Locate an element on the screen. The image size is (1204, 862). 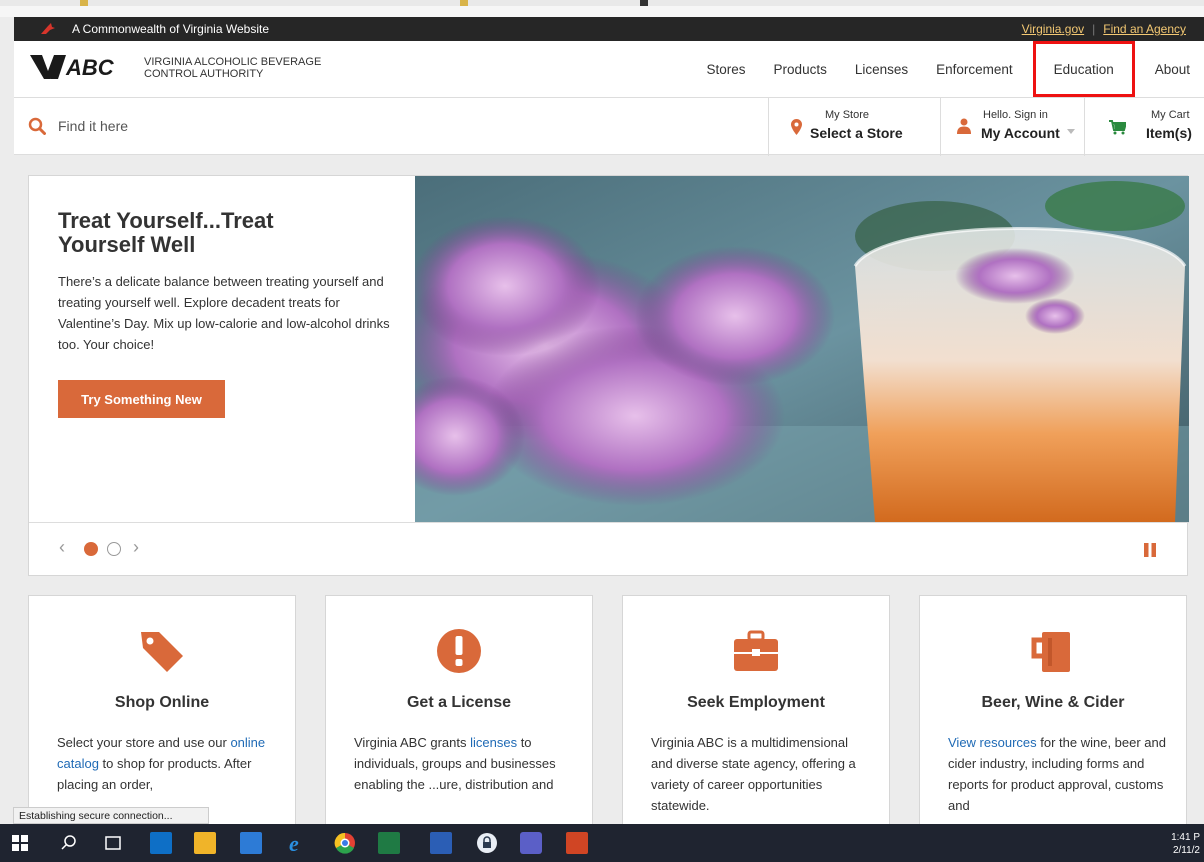
excel-icon is located at coordinates (389, 843).